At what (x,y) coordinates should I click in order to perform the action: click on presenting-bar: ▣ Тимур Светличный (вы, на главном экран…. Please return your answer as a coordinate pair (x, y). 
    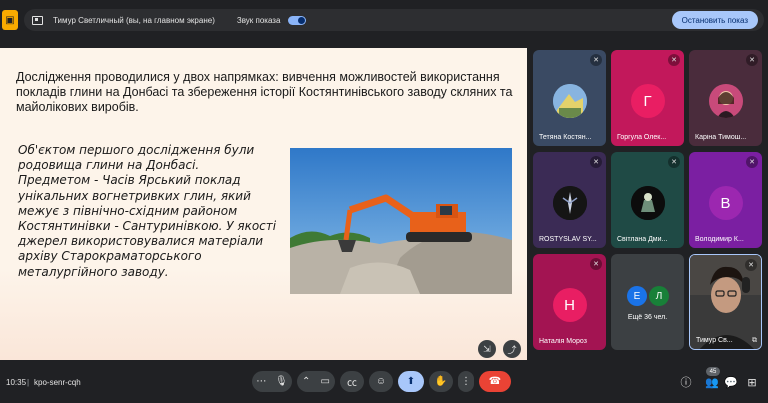
    Looking at the image, I should click on (384, 20).